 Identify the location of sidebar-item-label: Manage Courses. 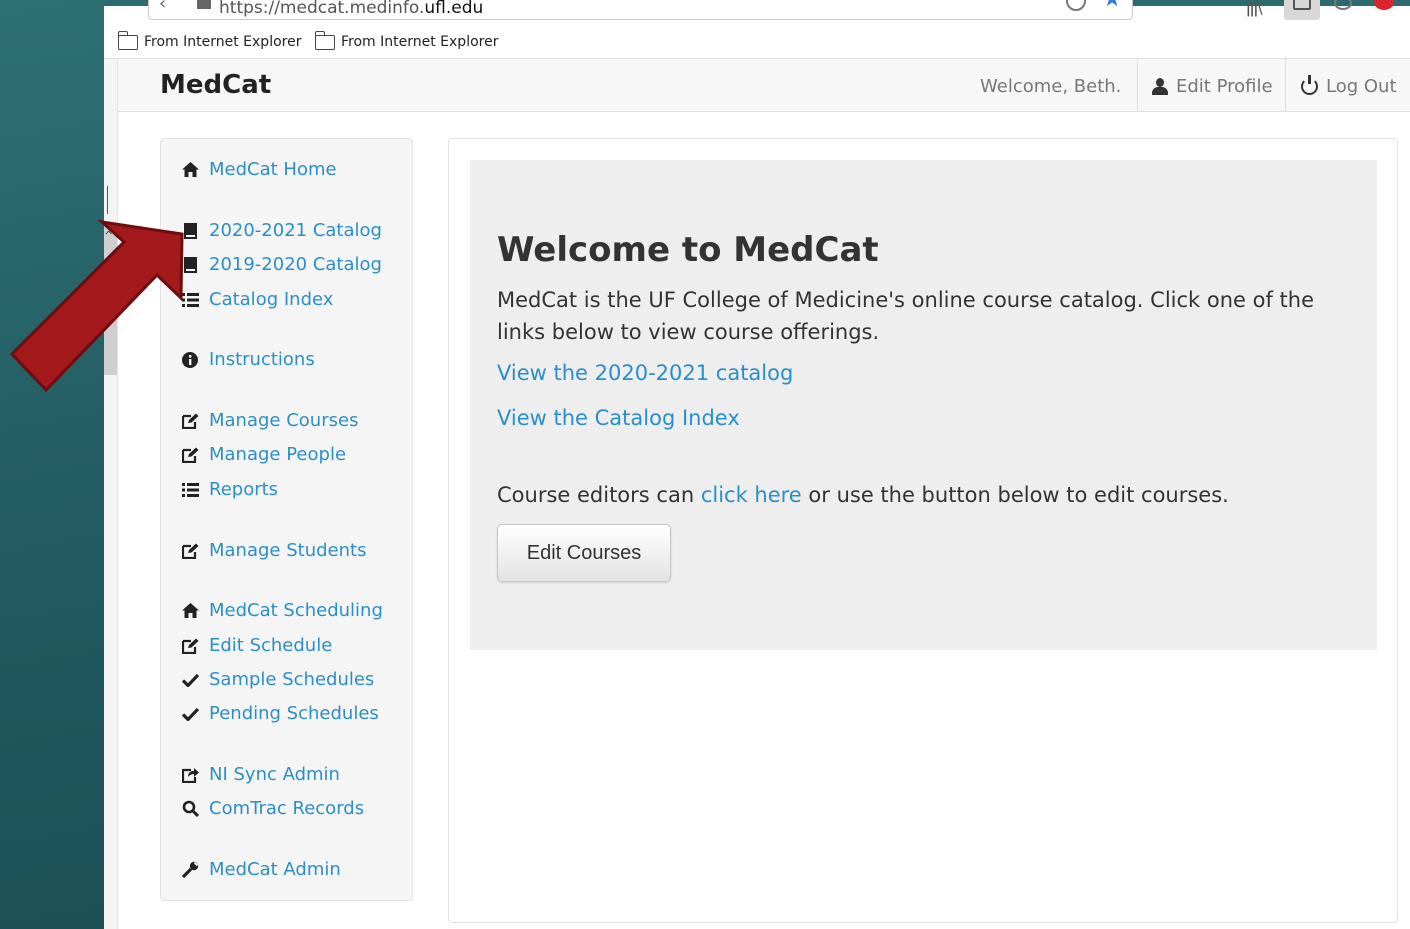
(284, 420).